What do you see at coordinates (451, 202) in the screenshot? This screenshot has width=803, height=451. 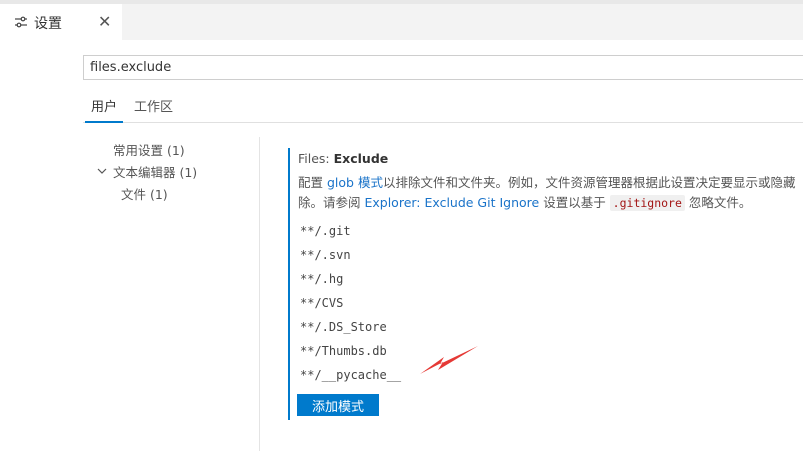 I see `explorer-exclude-git-ignore-link: Explorer: Exclude Git Ignore` at bounding box center [451, 202].